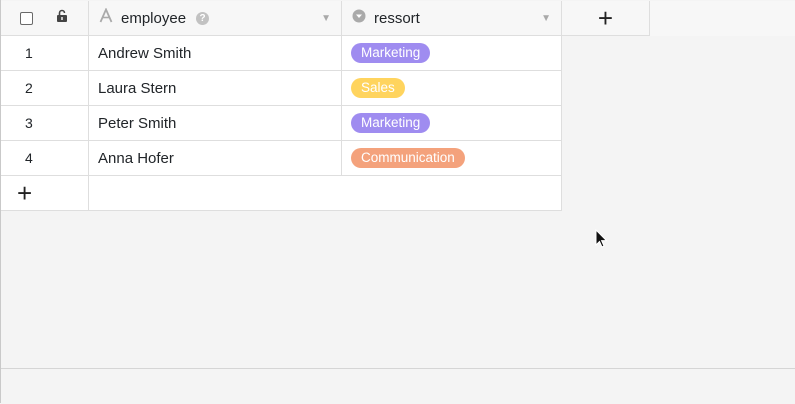 The width and height of the screenshot is (795, 404). What do you see at coordinates (215, 158) in the screenshot?
I see `employee-cell: Anna Hofer` at bounding box center [215, 158].